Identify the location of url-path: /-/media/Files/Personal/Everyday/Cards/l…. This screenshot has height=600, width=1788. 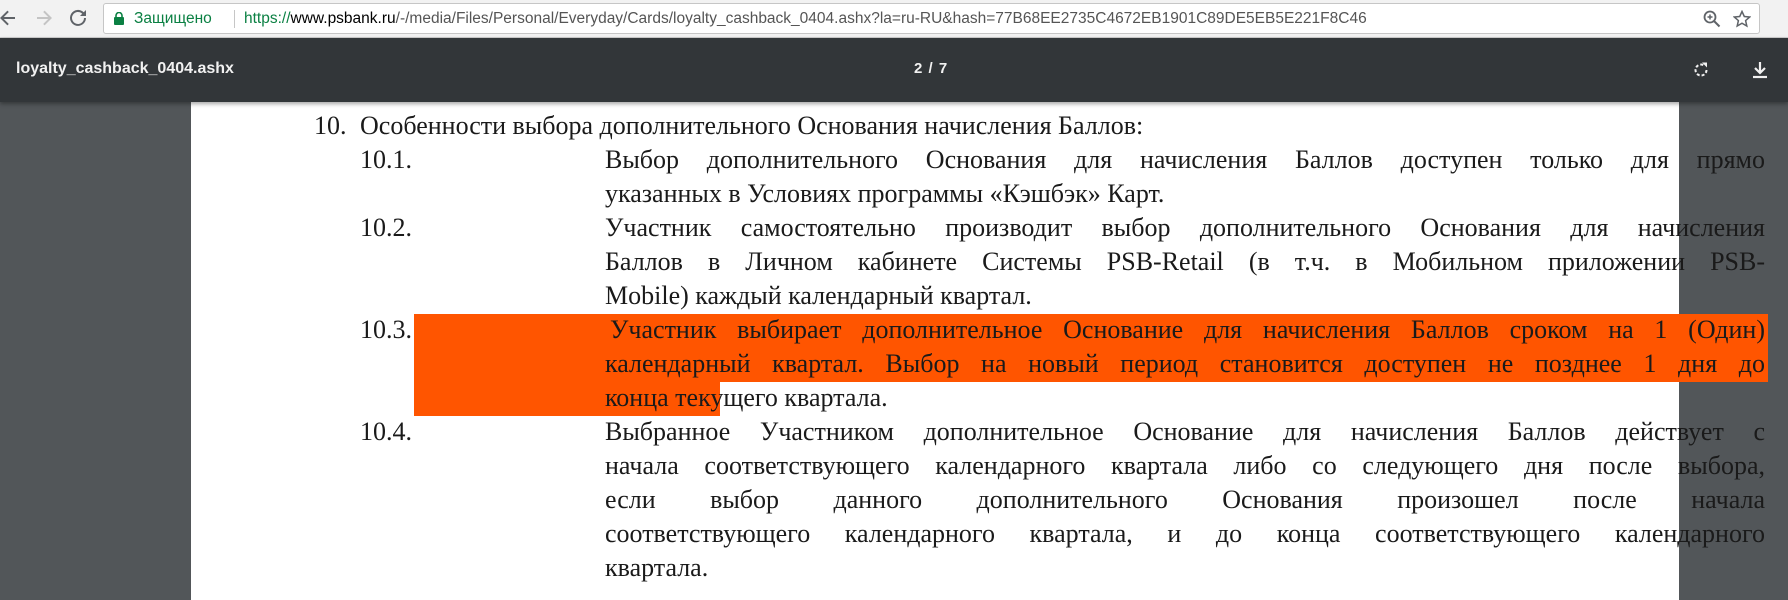
(881, 18).